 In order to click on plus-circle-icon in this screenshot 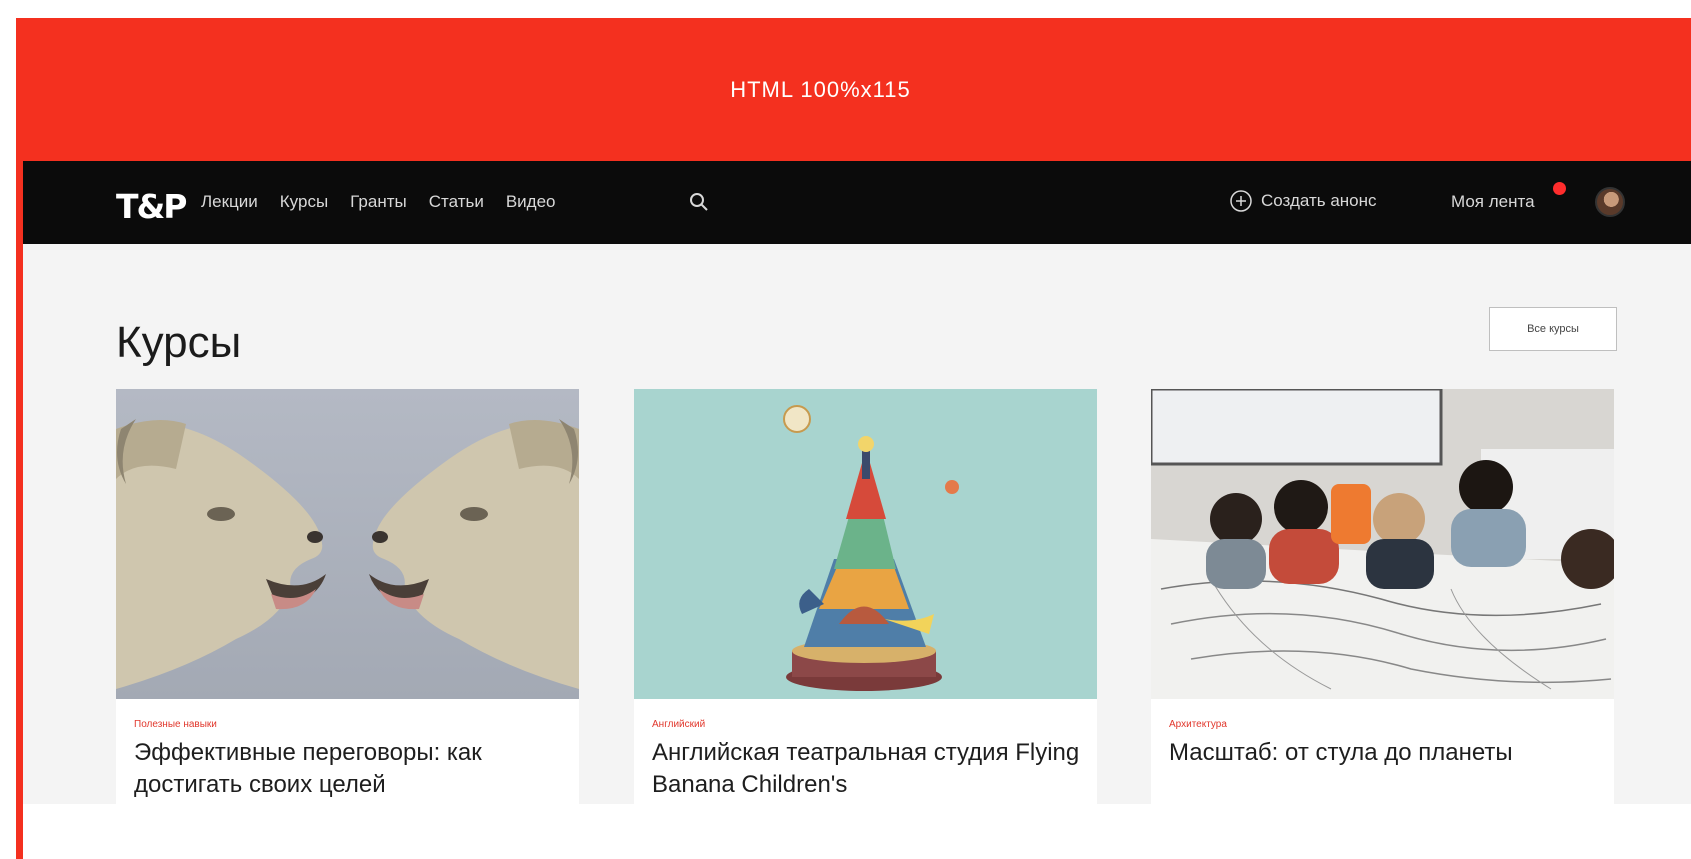, I will do `click(1241, 201)`.